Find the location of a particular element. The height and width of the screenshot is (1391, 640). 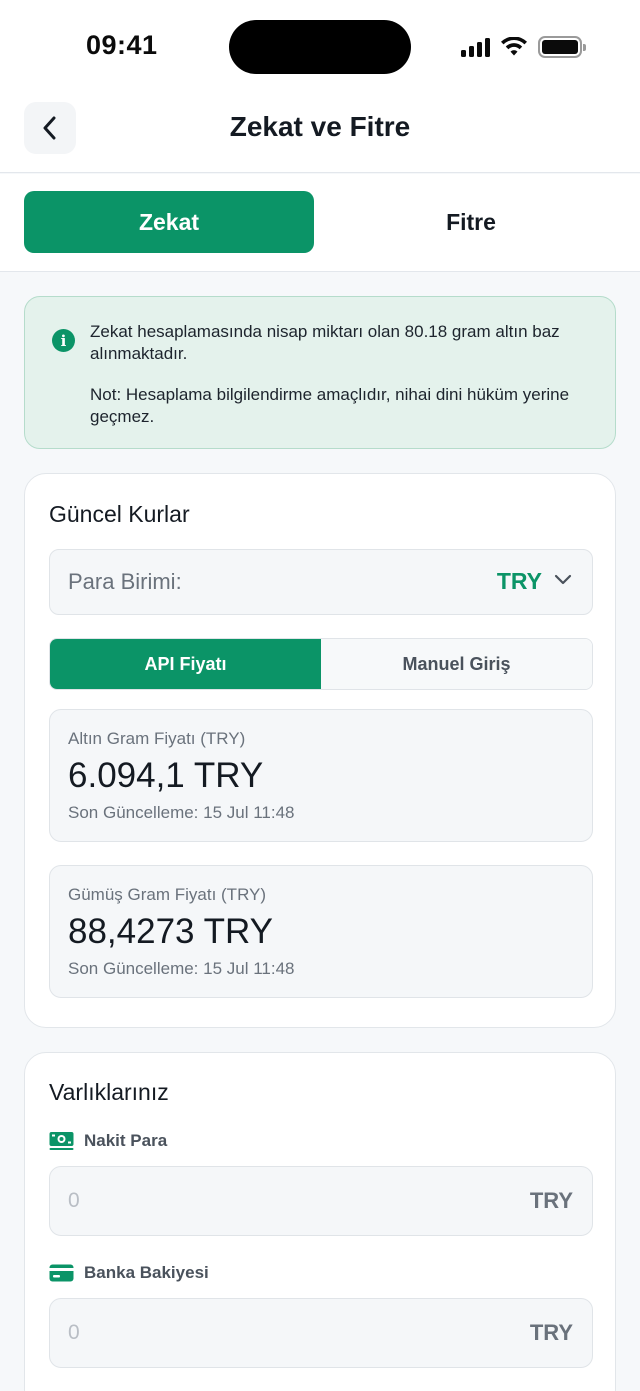

status-time: 09:41 is located at coordinates (122, 45).